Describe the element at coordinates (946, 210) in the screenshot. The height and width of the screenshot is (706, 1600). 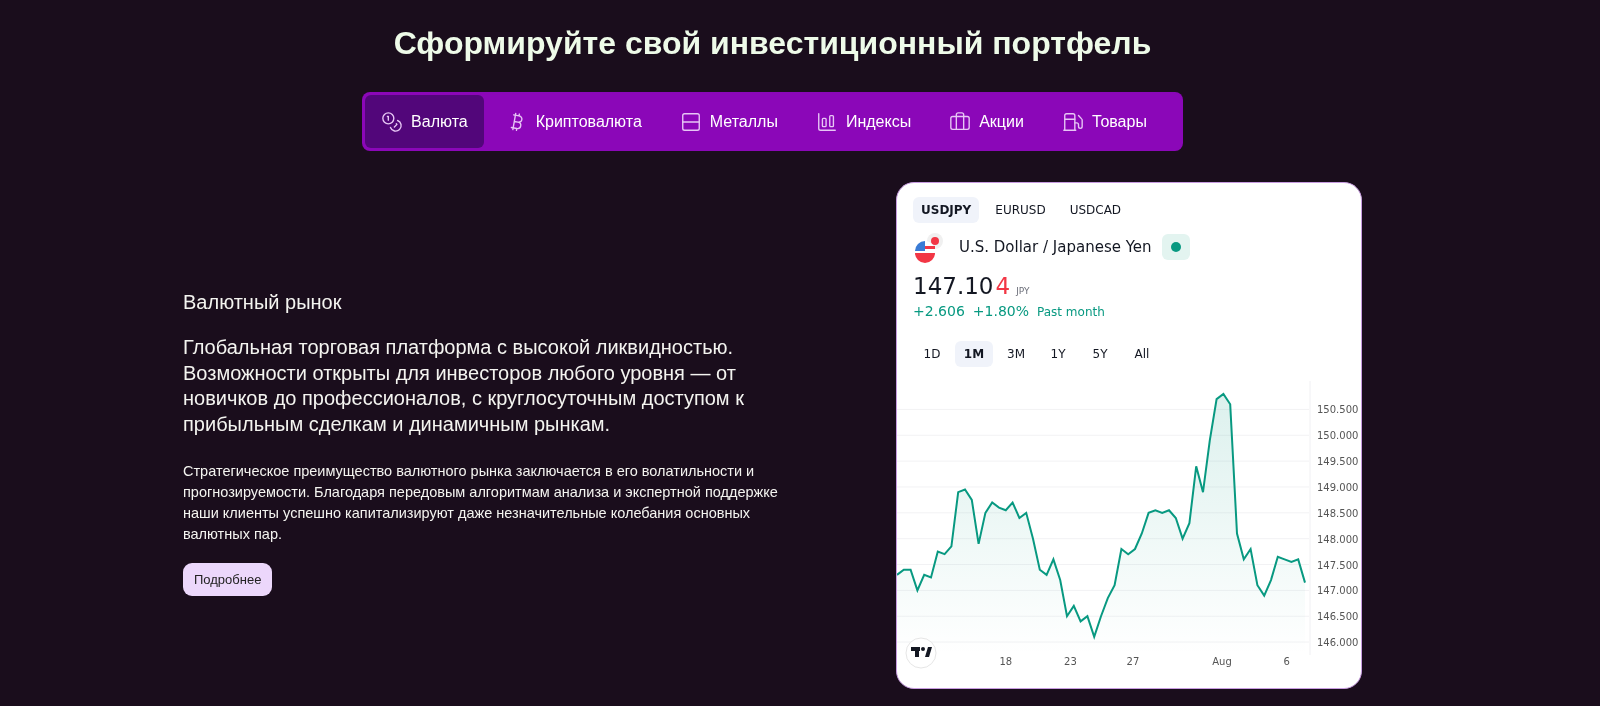
I see `symbol-tab: USDJPY` at that location.